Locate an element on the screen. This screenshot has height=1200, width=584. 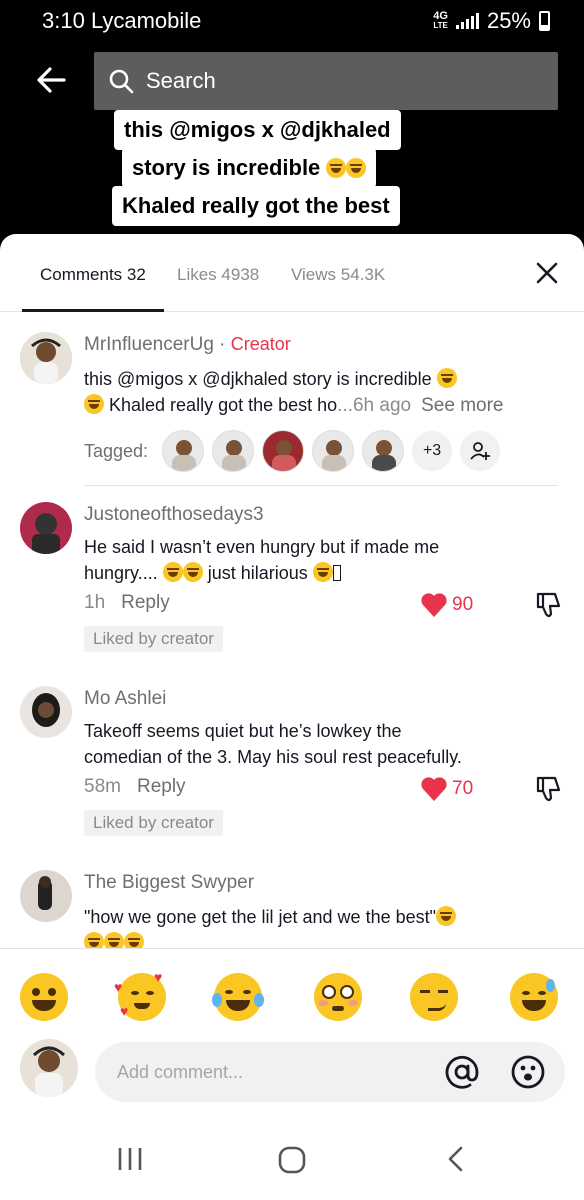
tab-comments: Comments 32 is located at coordinates (93, 275).